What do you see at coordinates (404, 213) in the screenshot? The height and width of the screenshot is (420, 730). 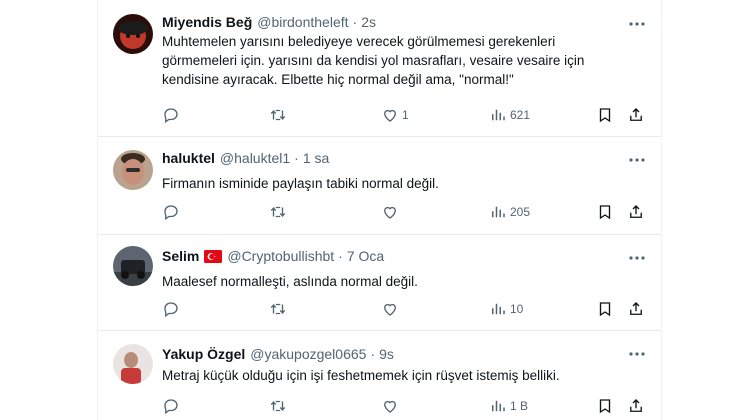 I see `action-bar: 205` at bounding box center [404, 213].